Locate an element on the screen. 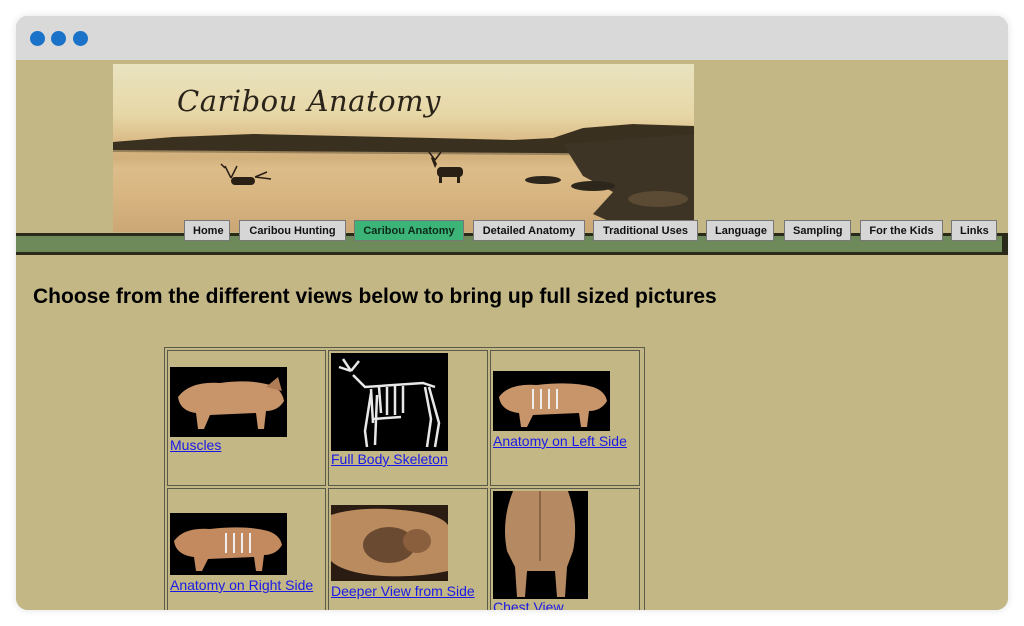 The width and height of the screenshot is (1024, 626). link-muscles: Muscles is located at coordinates (195, 445).